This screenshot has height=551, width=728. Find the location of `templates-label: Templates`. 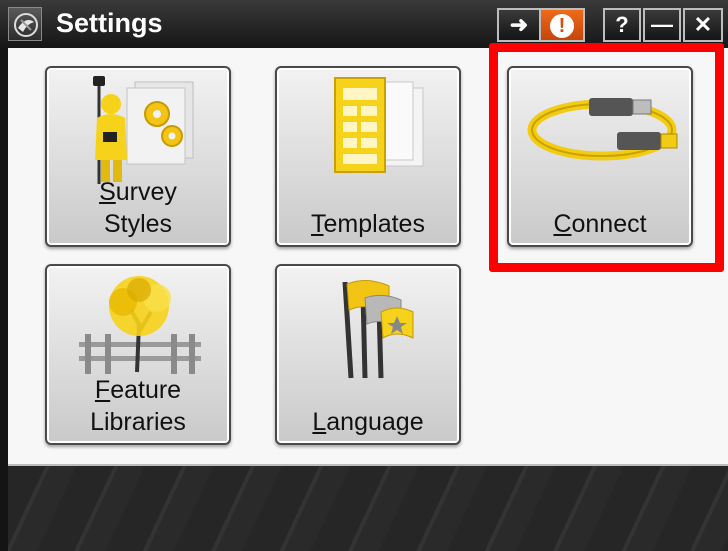

templates-label: Templates is located at coordinates (368, 224).